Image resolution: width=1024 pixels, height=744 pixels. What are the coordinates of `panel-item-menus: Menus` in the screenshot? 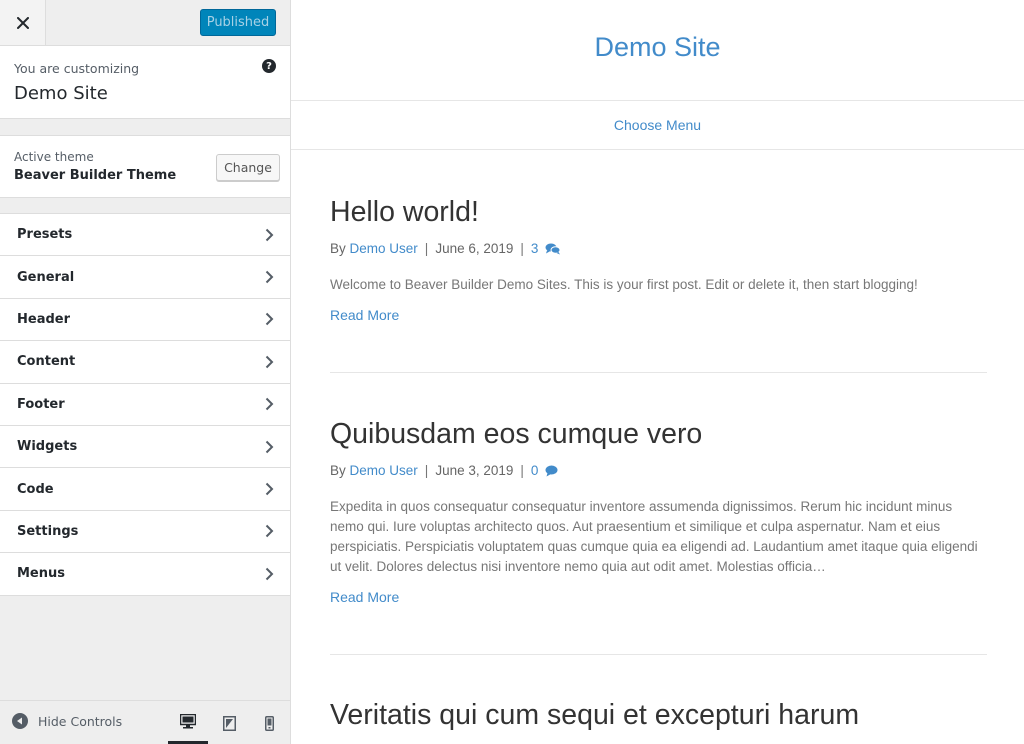 It's located at (145, 574).